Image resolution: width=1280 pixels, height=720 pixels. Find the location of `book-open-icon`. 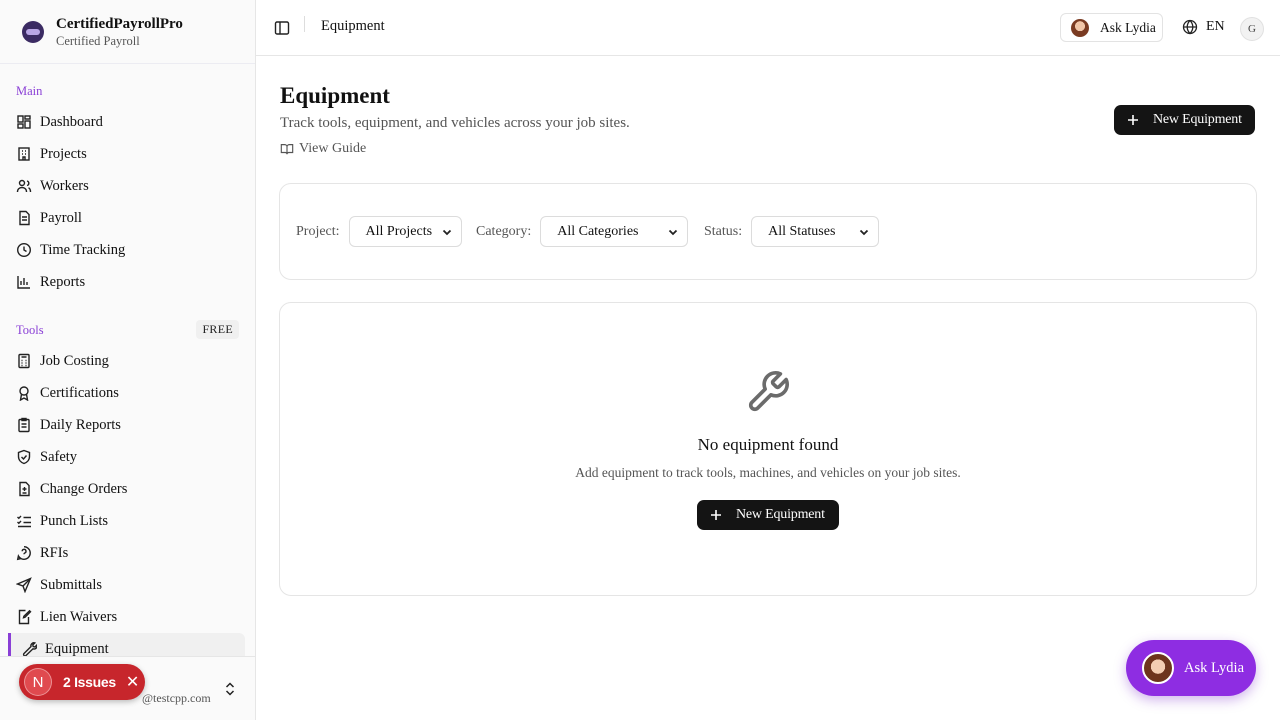

book-open-icon is located at coordinates (287, 149).